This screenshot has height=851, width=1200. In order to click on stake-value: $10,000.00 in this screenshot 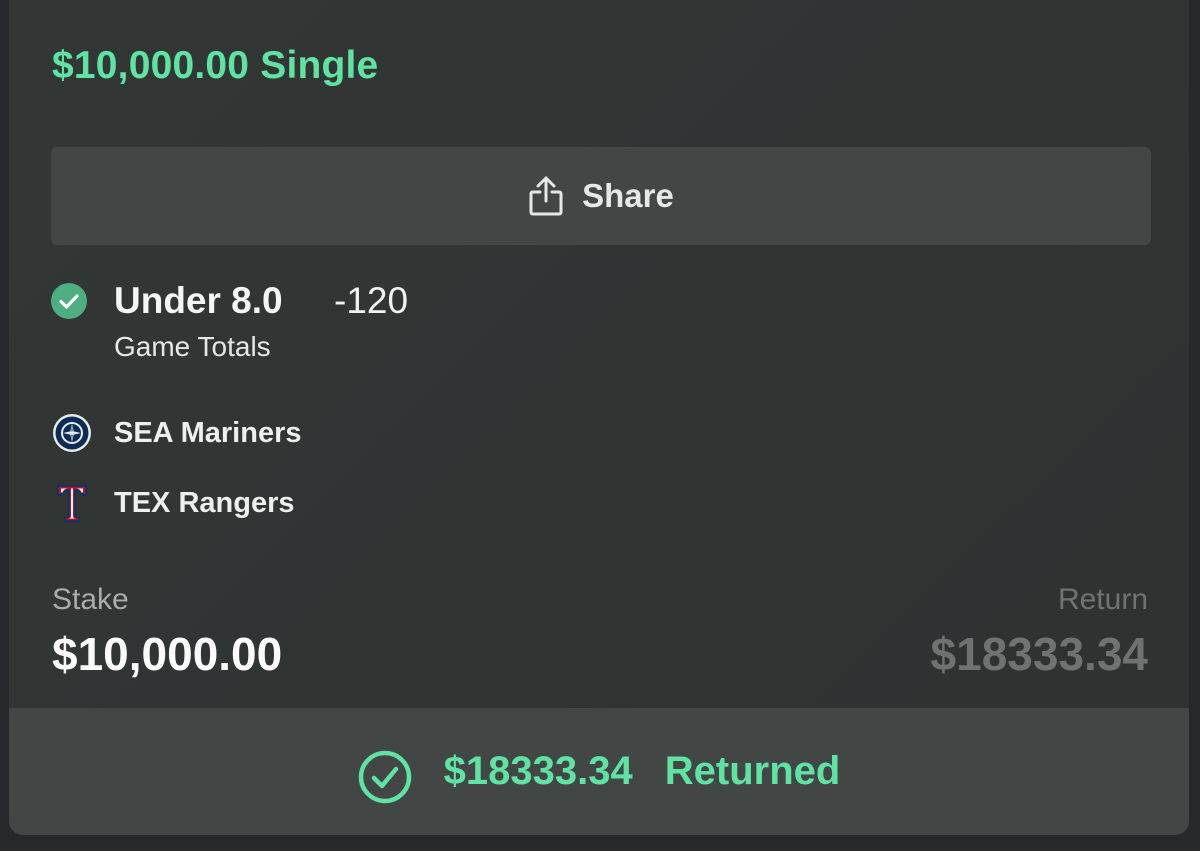, I will do `click(167, 654)`.